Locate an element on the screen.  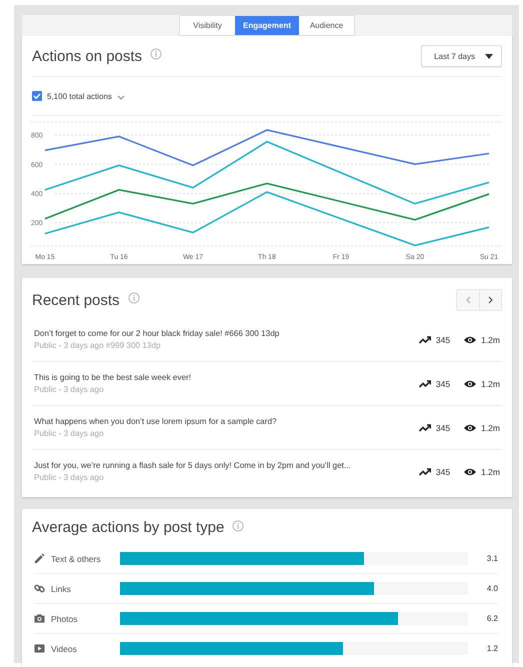
card-title: Actions on posts is located at coordinates (87, 56).